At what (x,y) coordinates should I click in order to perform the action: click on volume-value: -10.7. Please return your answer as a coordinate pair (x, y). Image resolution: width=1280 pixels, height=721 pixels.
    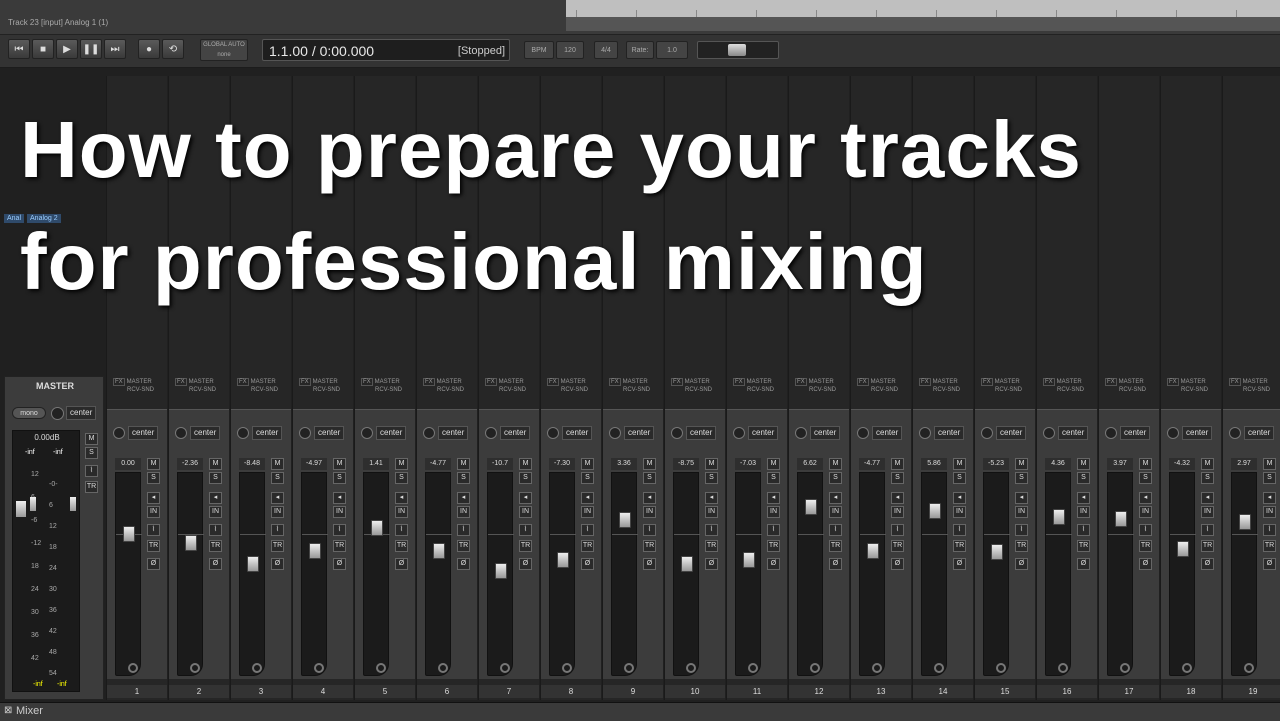
    Looking at the image, I should click on (500, 464).